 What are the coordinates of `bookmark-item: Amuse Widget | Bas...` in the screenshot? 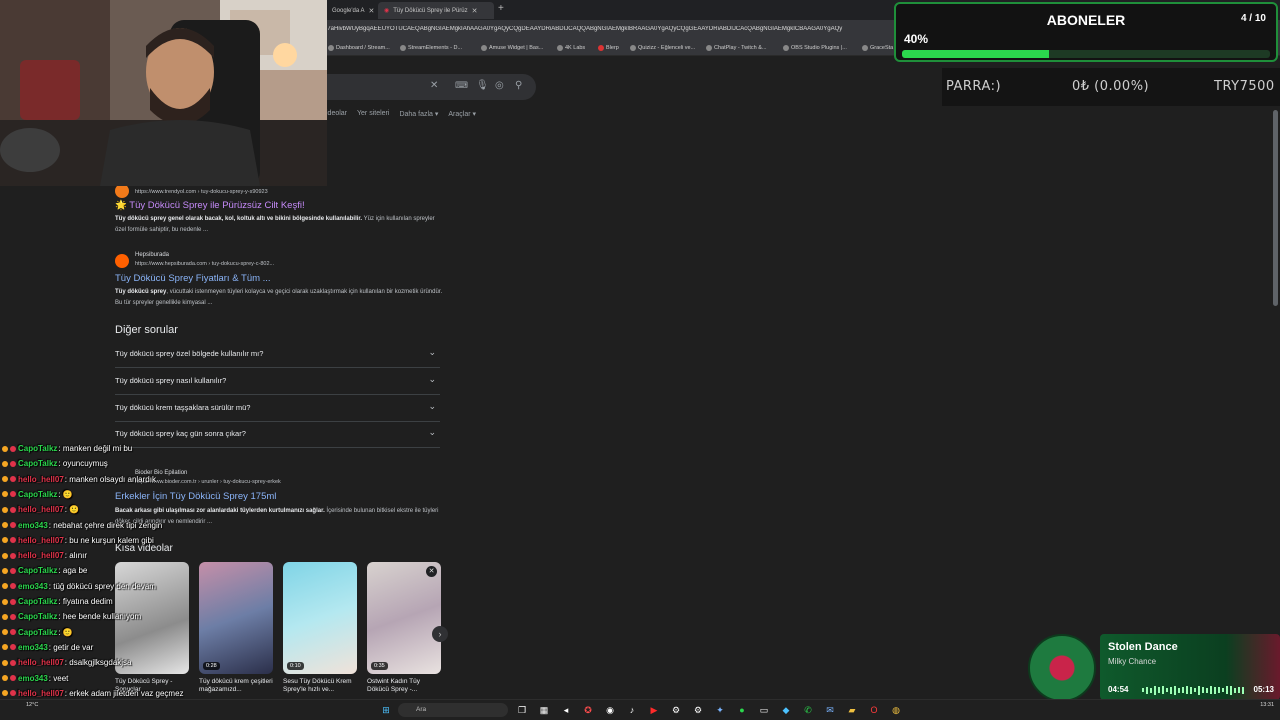 It's located at (512, 48).